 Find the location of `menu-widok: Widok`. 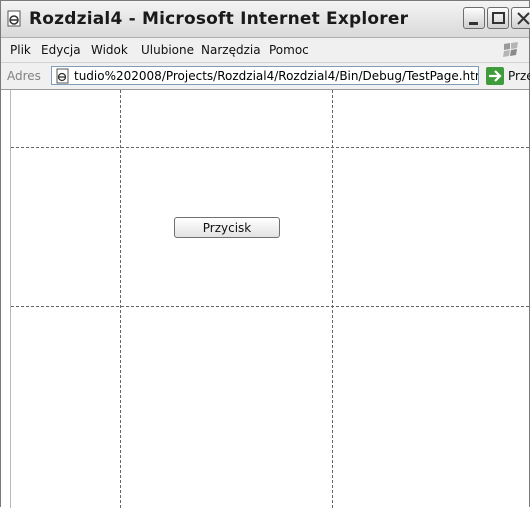

menu-widok: Widok is located at coordinates (109, 50).